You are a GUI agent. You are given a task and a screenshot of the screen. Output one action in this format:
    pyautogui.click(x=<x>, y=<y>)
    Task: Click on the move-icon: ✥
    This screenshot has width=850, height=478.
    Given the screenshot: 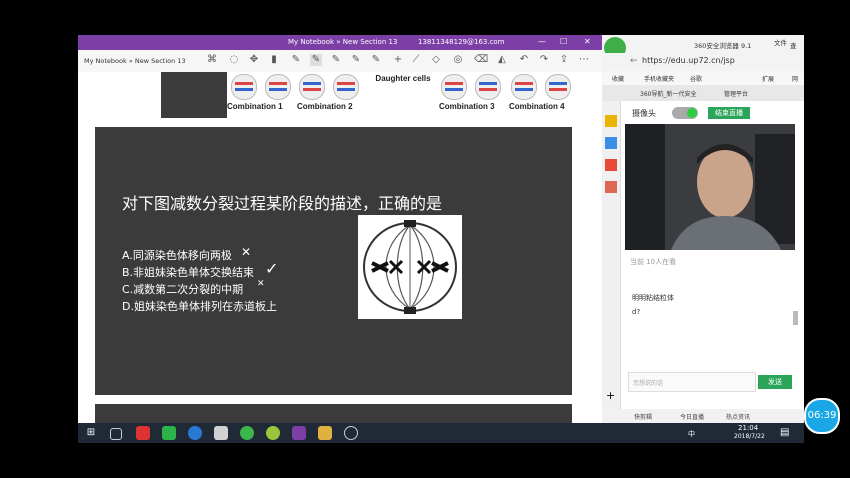 What is the action you would take?
    pyautogui.click(x=254, y=60)
    